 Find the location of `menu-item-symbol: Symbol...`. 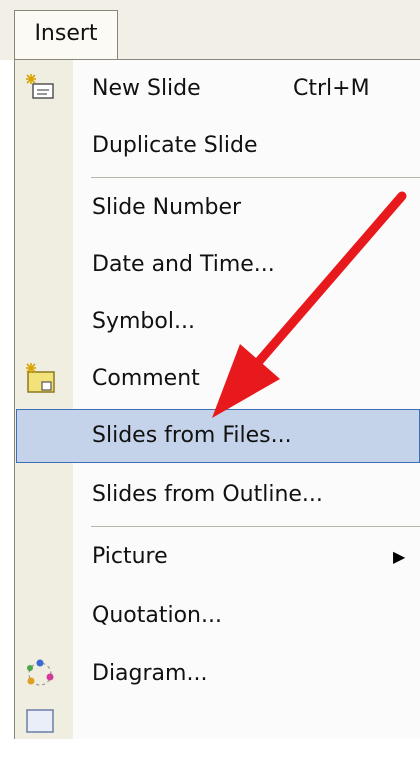

menu-item-symbol: Symbol... is located at coordinates (217, 322).